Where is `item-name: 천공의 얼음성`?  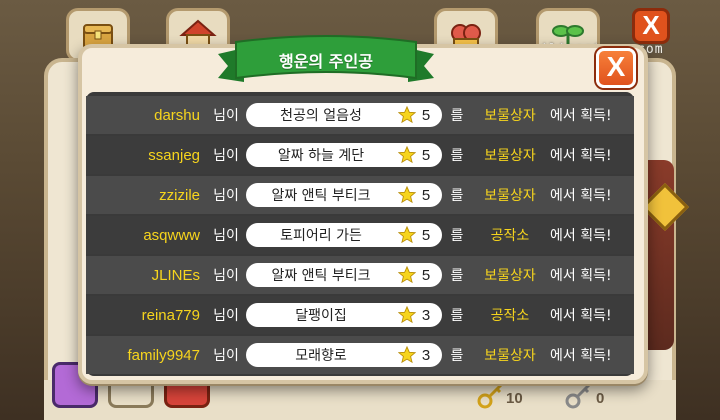
item-name: 천공의 얼음성 is located at coordinates (321, 116).